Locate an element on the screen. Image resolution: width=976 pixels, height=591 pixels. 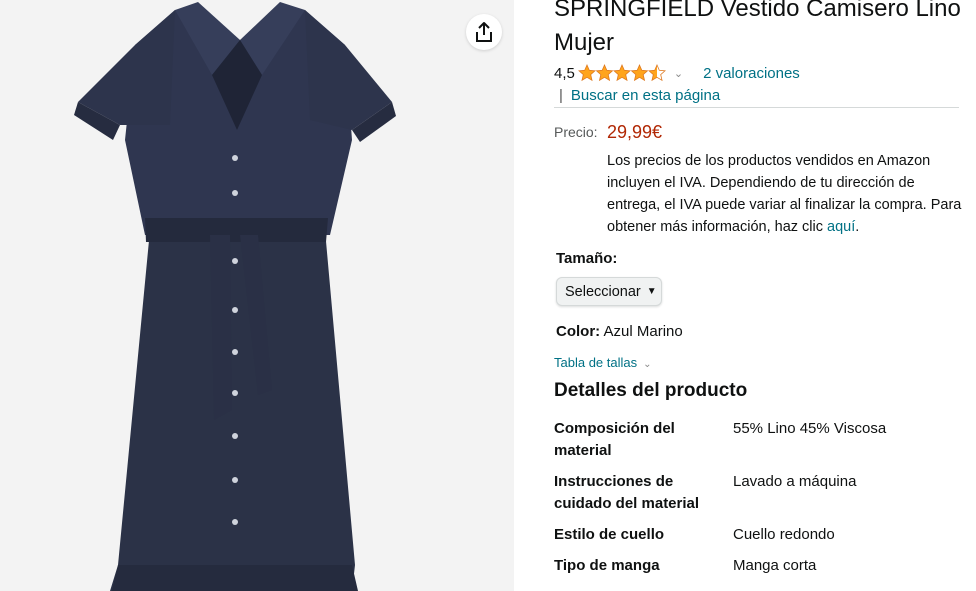
size-chart-link: Tabla de tallas is located at coordinates (595, 362).